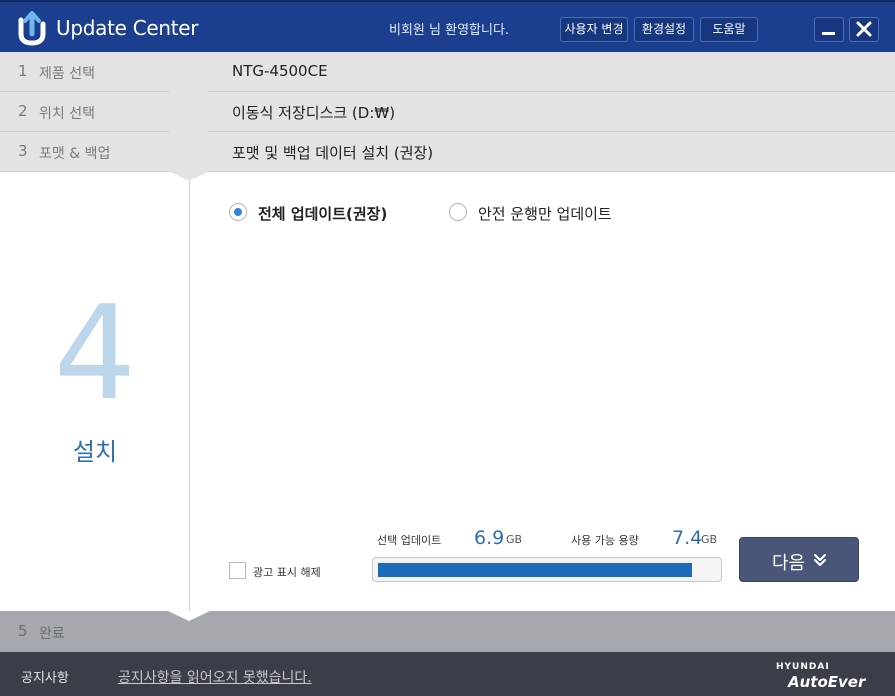  Describe the element at coordinates (280, 71) in the screenshot. I see `step-value: NTG-4500CE` at that location.